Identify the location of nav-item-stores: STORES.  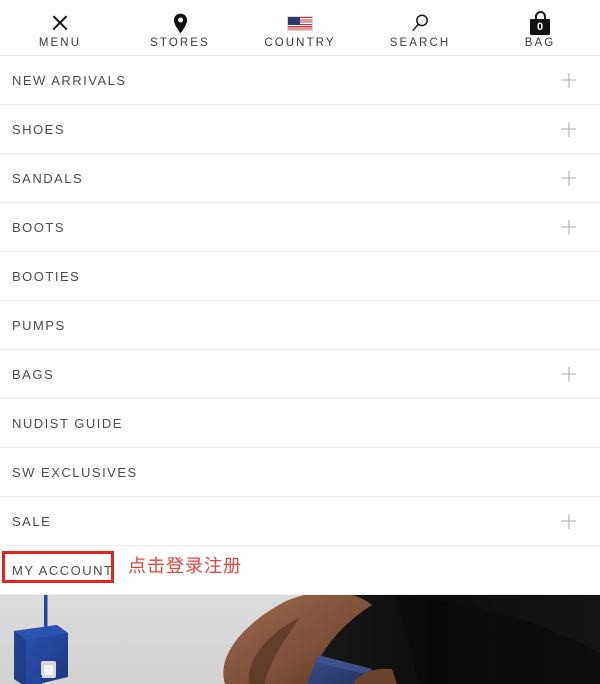
(180, 27).